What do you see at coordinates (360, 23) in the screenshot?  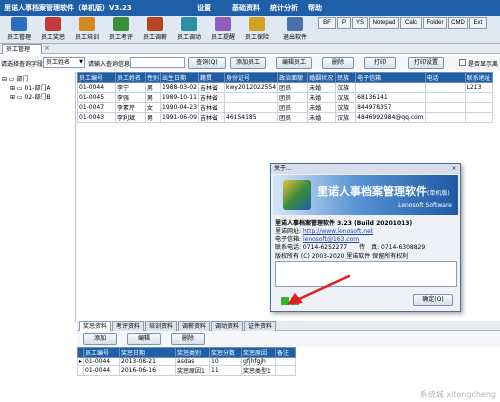 I see `quick-ys-button: YS` at bounding box center [360, 23].